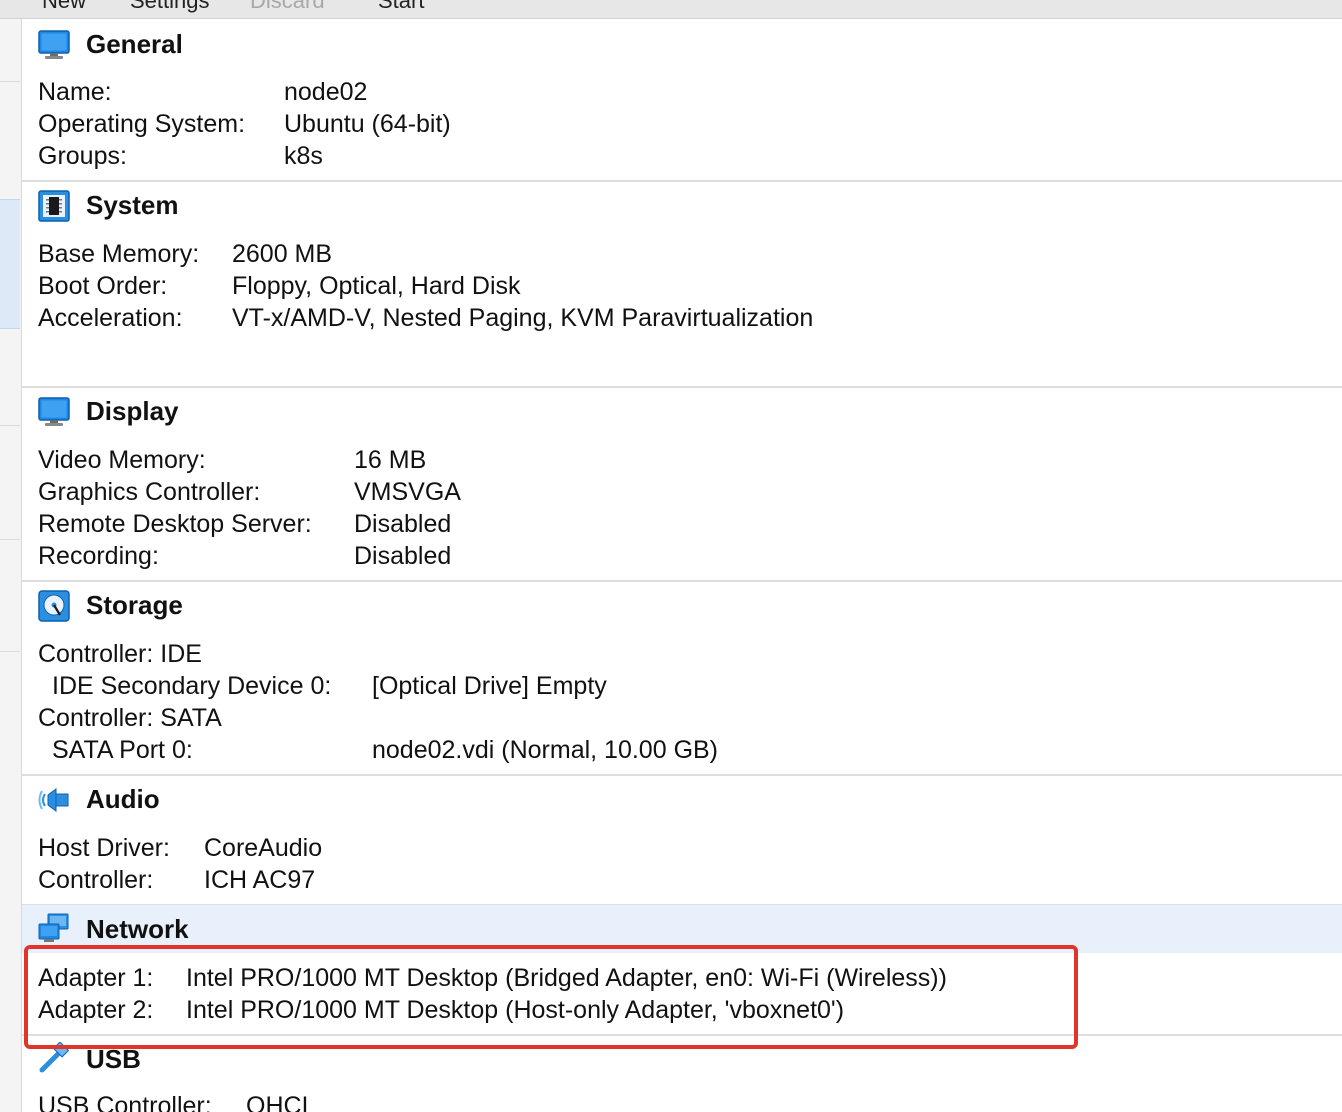  I want to click on display-rdp-label: Remote Desktop Server:, so click(175, 524).